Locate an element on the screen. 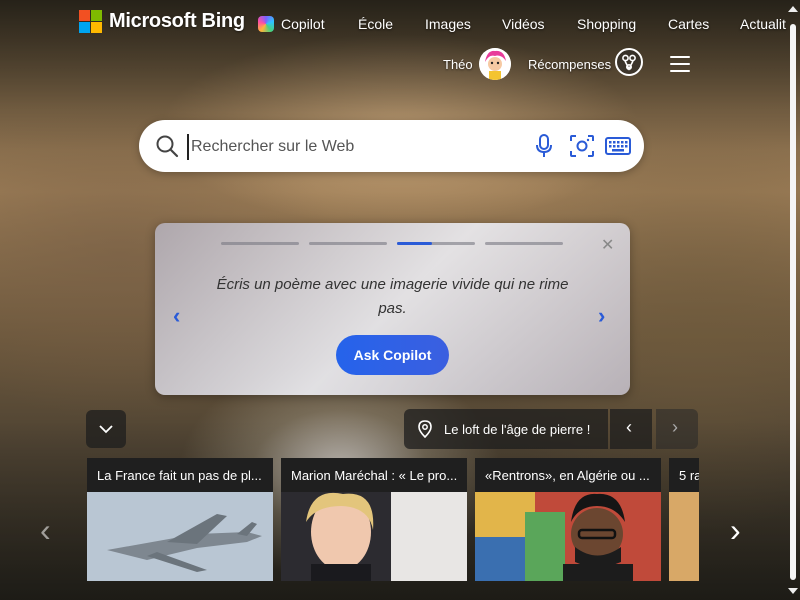 This screenshot has width=800, height=600. nav-copilot: Copilot is located at coordinates (303, 24).